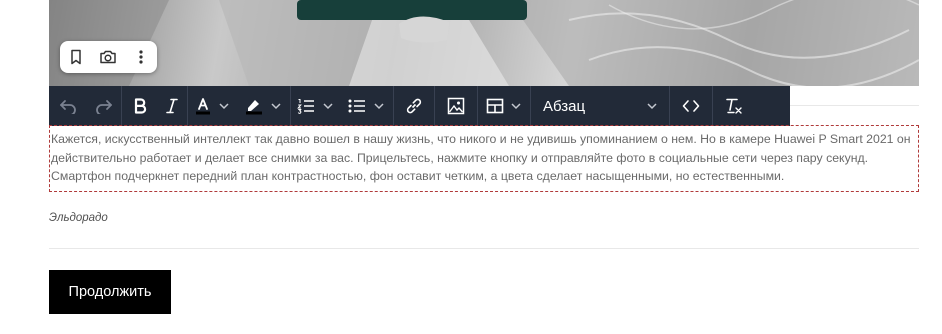 Image resolution: width=942 pixels, height=334 pixels. Describe the element at coordinates (564, 106) in the screenshot. I see `paragraph-format-value: Абзац` at that location.